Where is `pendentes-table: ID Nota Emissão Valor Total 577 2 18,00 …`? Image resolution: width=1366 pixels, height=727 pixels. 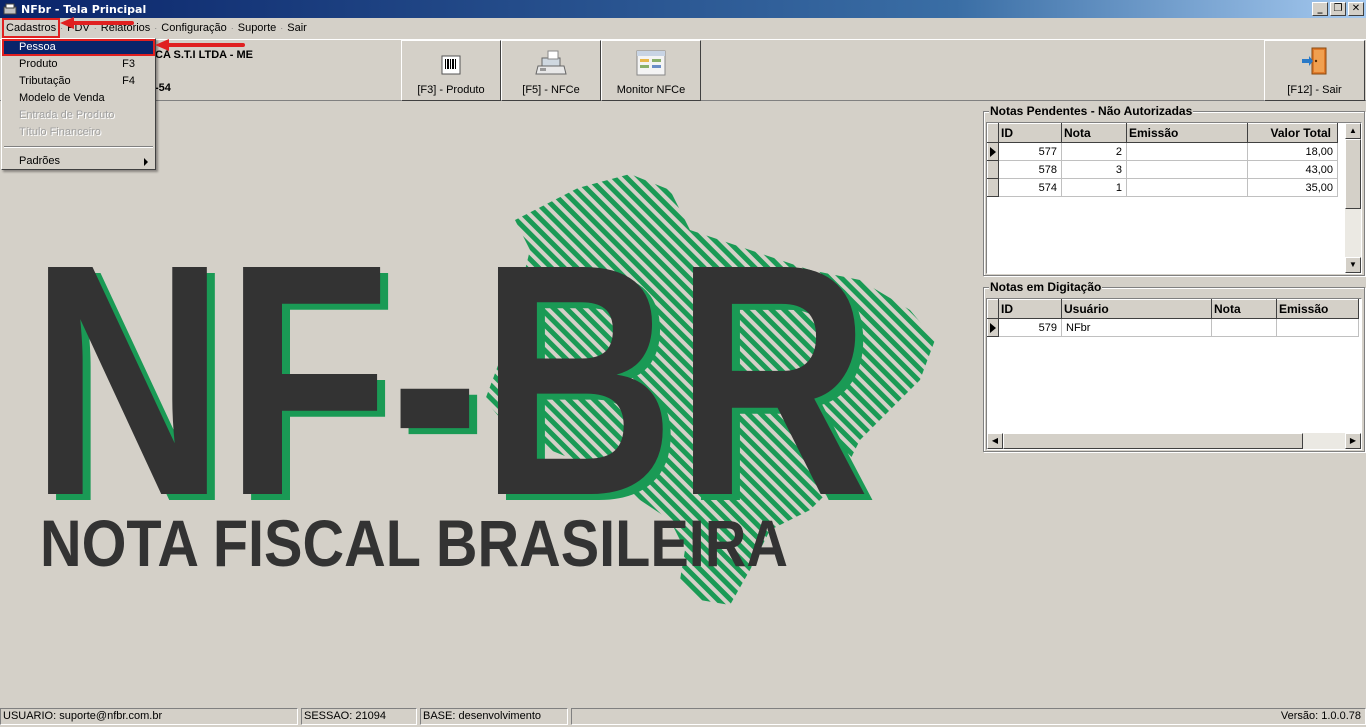 pendentes-table: ID Nota Emissão Valor Total 577 2 18,00 … is located at coordinates (1162, 160).